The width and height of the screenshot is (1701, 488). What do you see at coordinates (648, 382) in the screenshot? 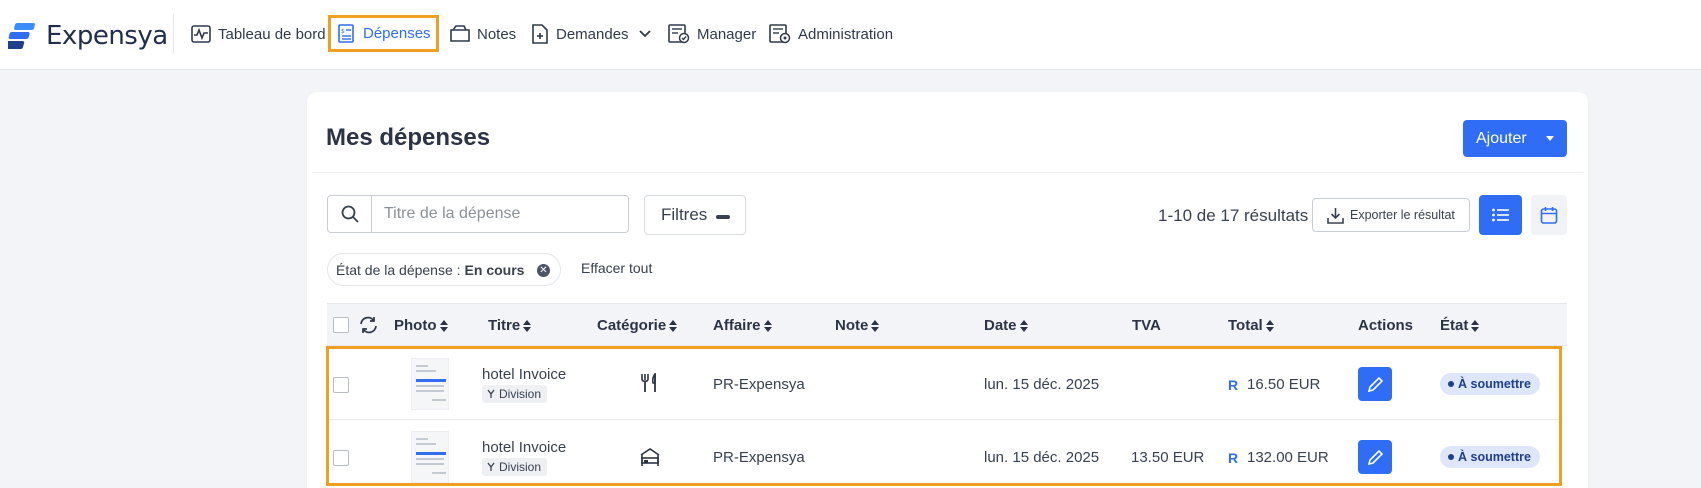
I see `restaurant-icon` at bounding box center [648, 382].